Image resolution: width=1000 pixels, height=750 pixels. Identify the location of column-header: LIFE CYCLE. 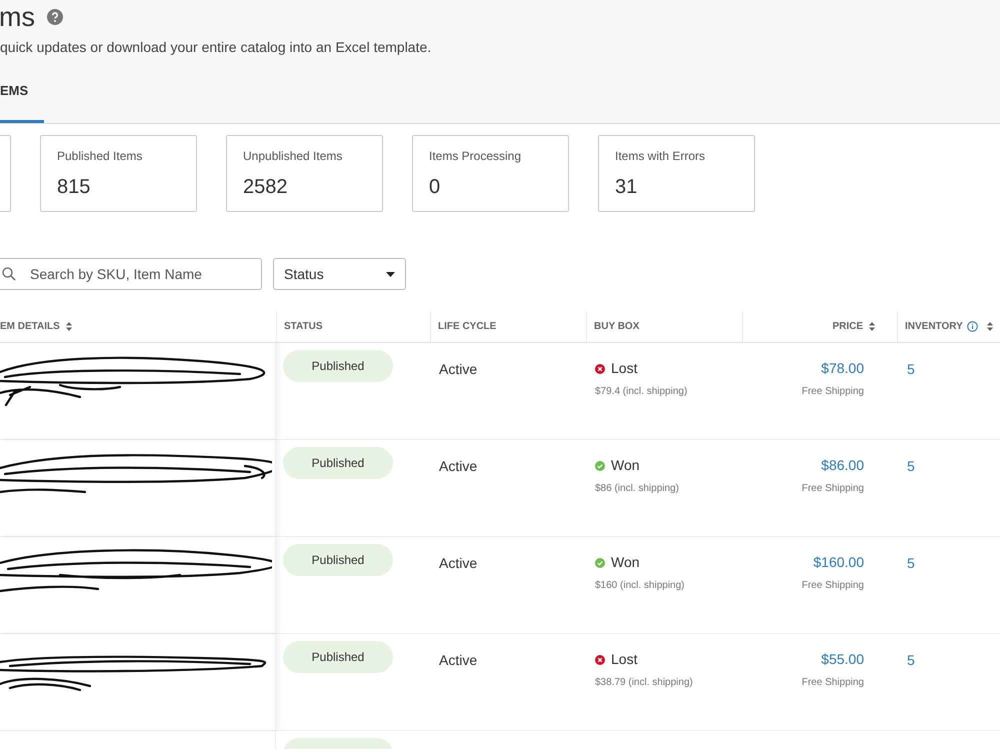
(508, 326).